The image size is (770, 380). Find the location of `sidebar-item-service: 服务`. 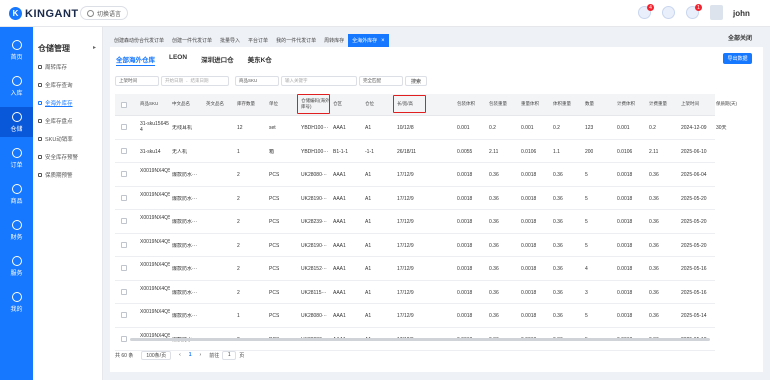

sidebar-item-service: 服务 is located at coordinates (16, 266).